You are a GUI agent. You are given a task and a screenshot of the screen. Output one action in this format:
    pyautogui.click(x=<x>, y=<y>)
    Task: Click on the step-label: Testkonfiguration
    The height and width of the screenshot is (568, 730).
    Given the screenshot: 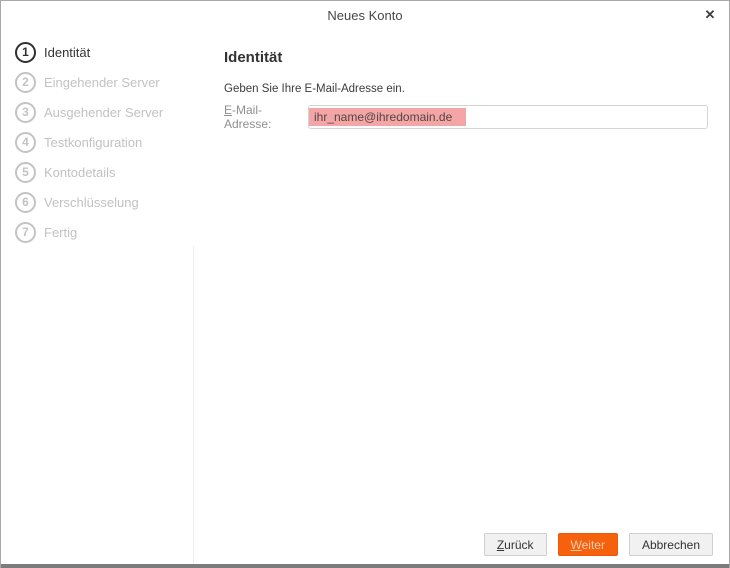 What is the action you would take?
    pyautogui.click(x=93, y=142)
    